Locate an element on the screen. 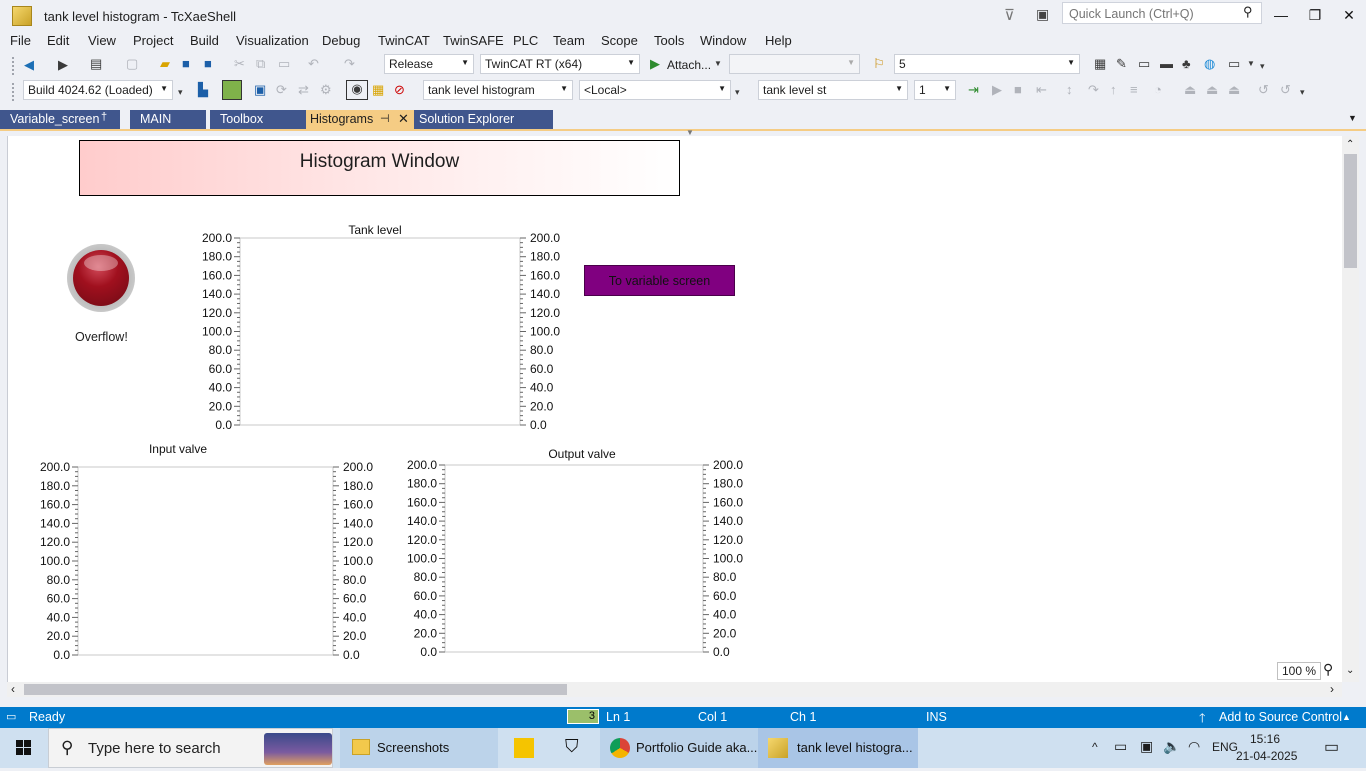  menu-view: View is located at coordinates (102, 40).